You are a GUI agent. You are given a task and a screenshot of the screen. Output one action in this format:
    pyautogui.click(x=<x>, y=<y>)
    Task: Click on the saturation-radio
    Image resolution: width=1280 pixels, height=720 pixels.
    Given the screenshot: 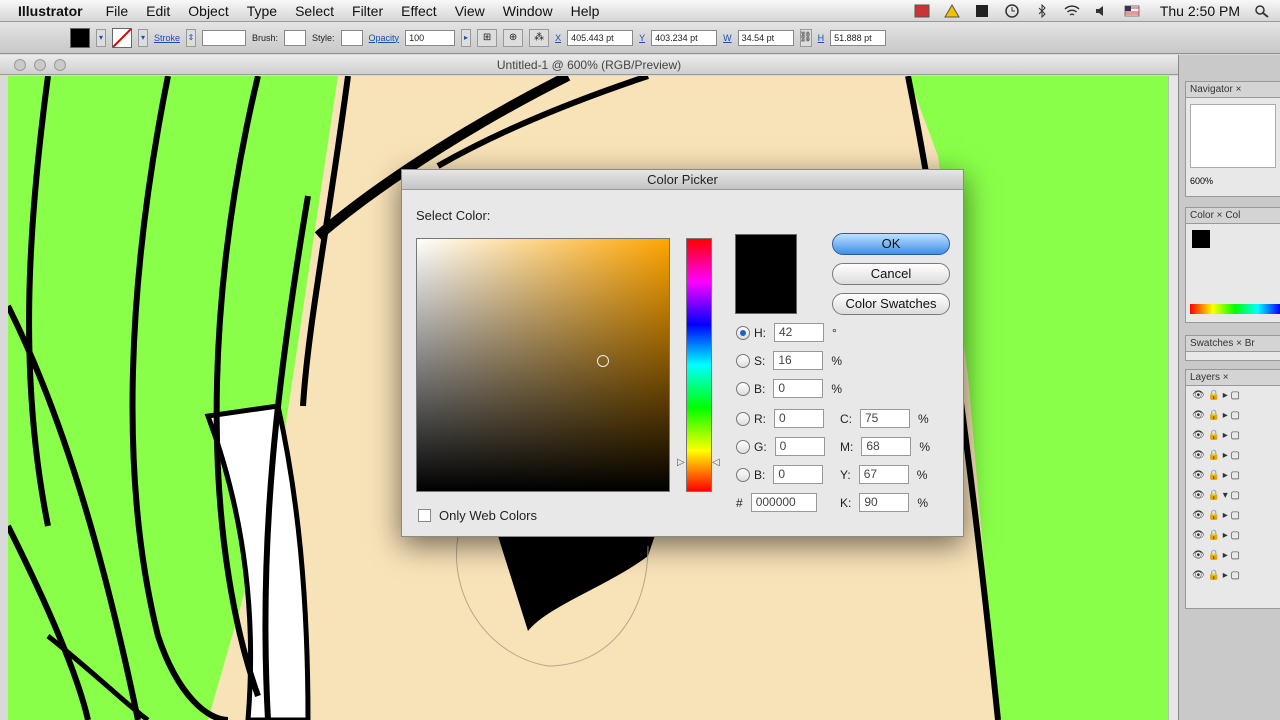 What is the action you would take?
    pyautogui.click(x=743, y=360)
    